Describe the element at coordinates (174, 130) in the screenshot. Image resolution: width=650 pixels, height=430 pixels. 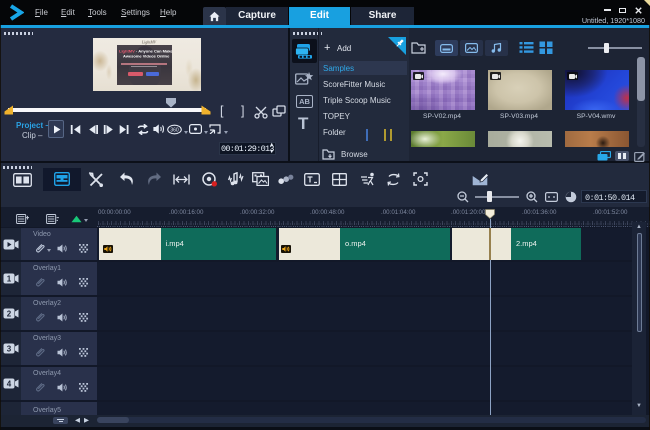
I see `svg-text: 360` at that location.